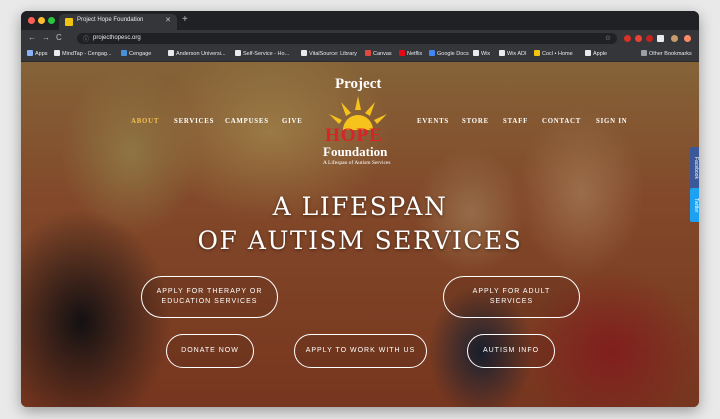  What do you see at coordinates (46, 37) in the screenshot?
I see `forward-icon: →` at bounding box center [46, 37].